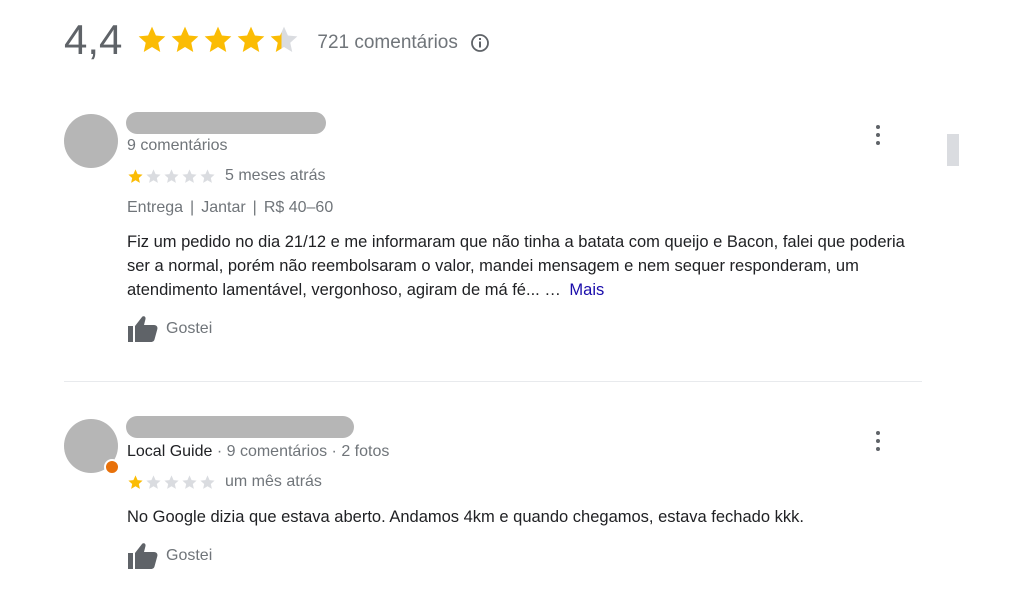 The image size is (1024, 597). Describe the element at coordinates (298, 207) in the screenshot. I see `tag-price: R$ 40–60` at that location.